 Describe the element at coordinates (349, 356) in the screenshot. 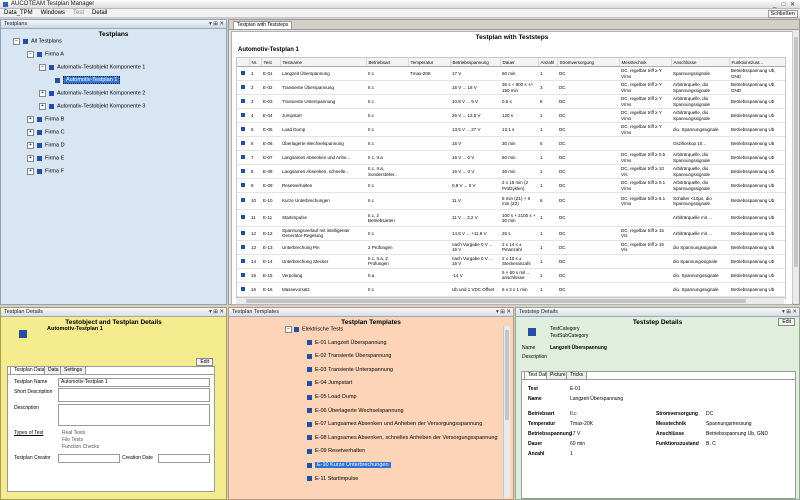

I see `template-item: E-02 Transiente Überspannung` at that location.